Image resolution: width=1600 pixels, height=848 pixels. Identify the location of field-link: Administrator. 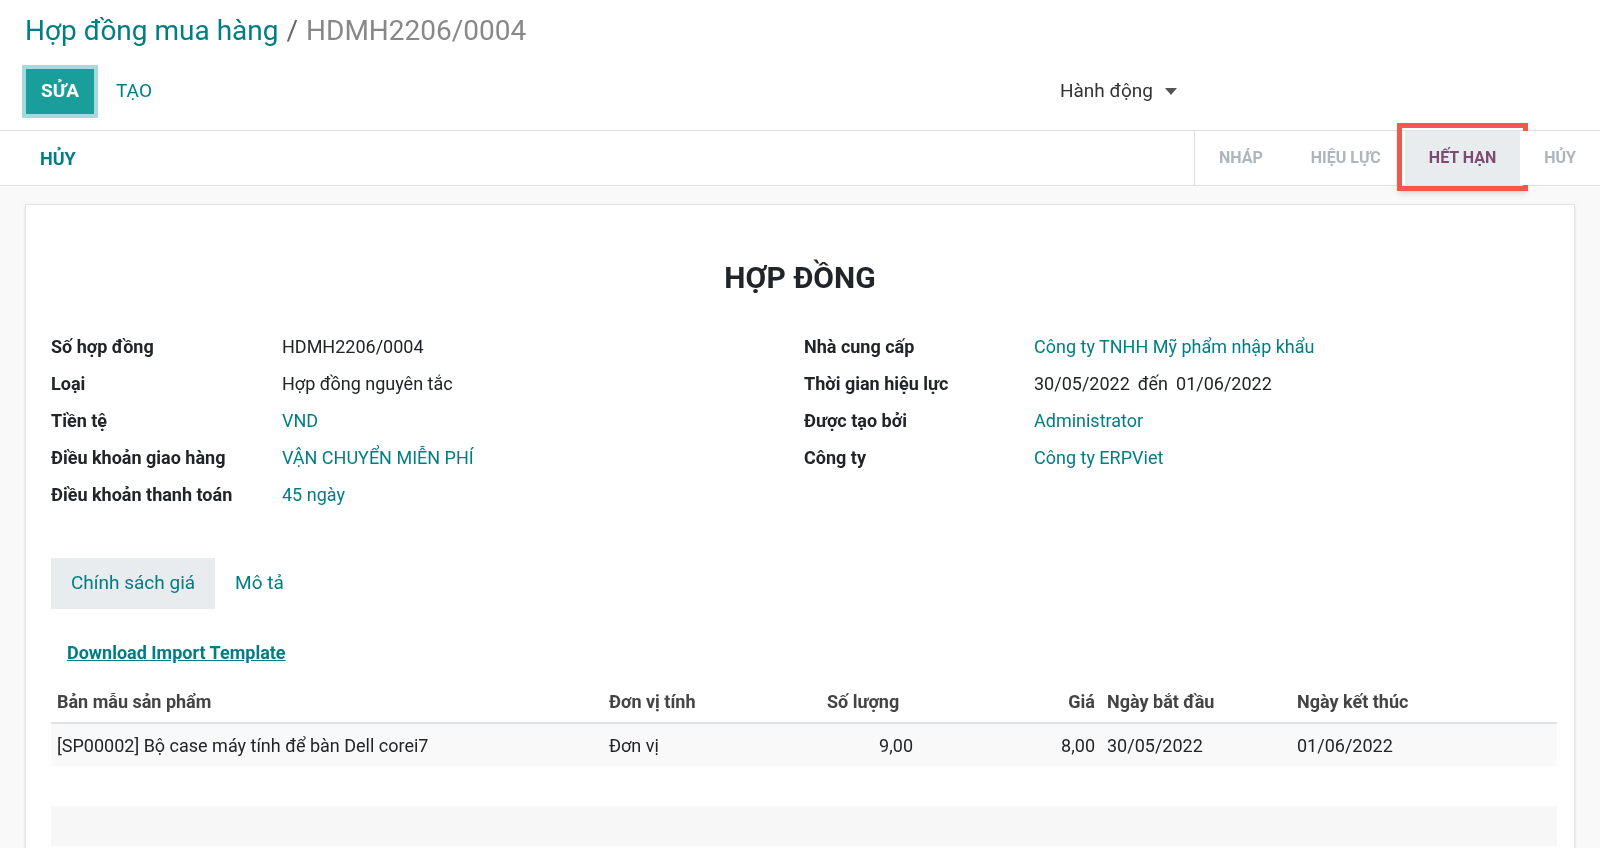
(1089, 420).